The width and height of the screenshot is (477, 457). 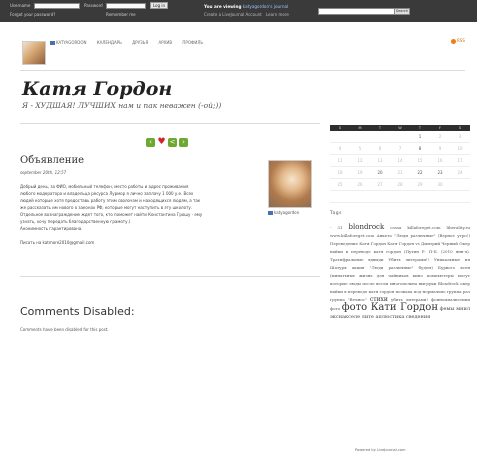 I want to click on tag-link: blondrock, so click(x=367, y=227).